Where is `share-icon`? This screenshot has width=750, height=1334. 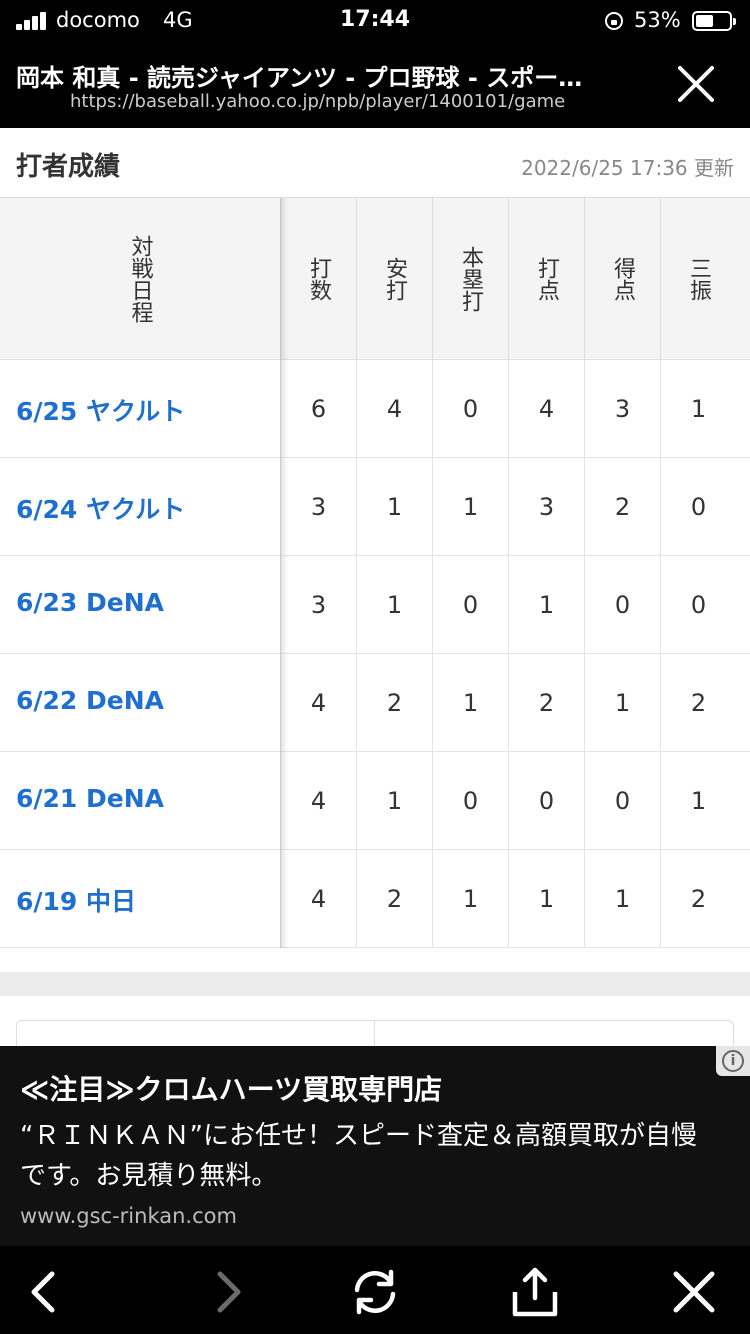
share-icon is located at coordinates (535, 1292).